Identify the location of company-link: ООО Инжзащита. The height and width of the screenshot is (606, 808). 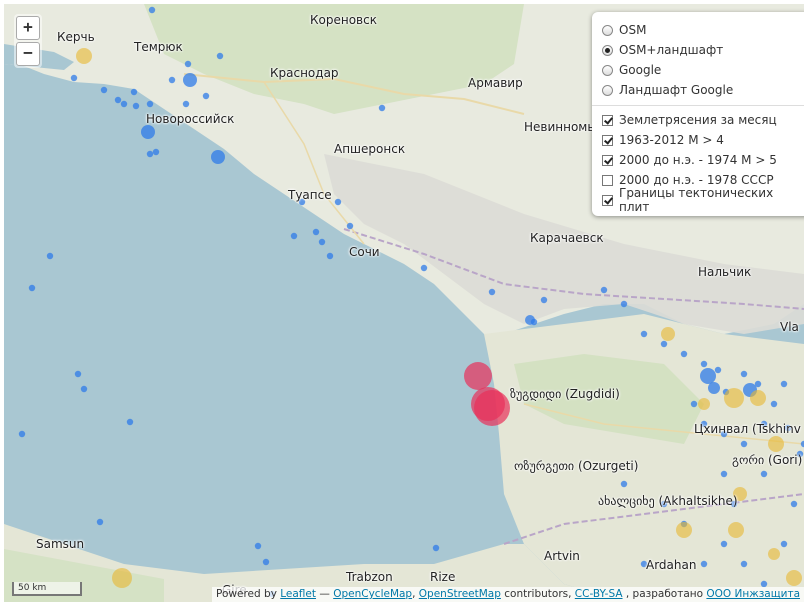
(753, 594).